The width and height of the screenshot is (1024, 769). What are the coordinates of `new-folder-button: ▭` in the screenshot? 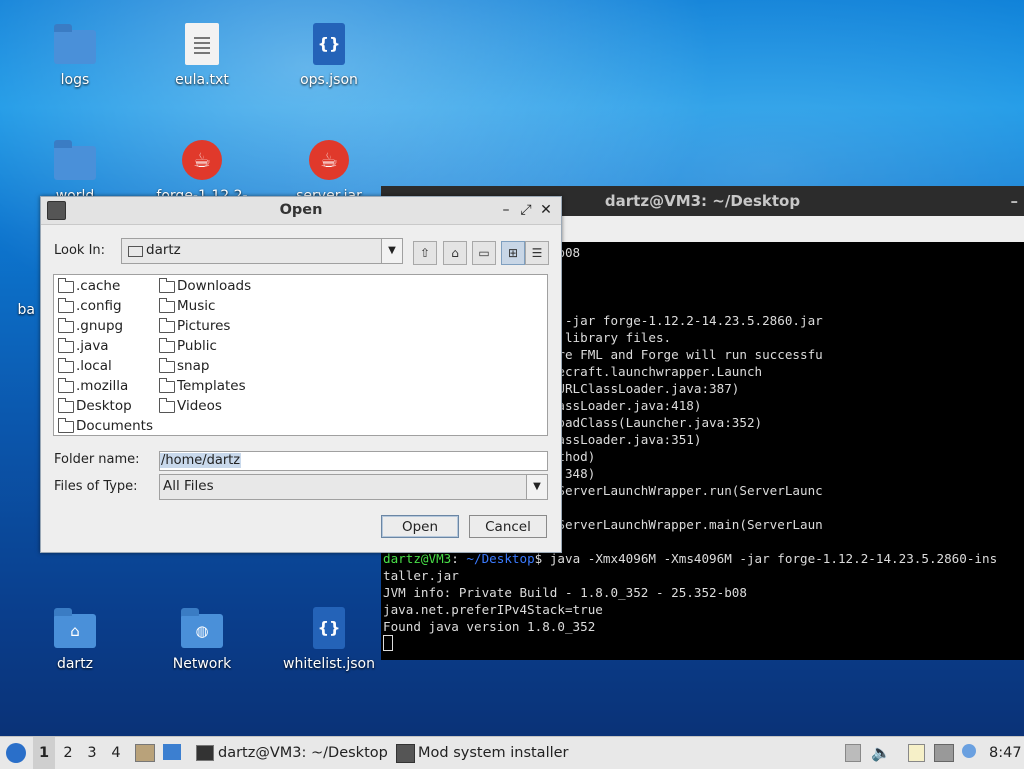 It's located at (484, 253).